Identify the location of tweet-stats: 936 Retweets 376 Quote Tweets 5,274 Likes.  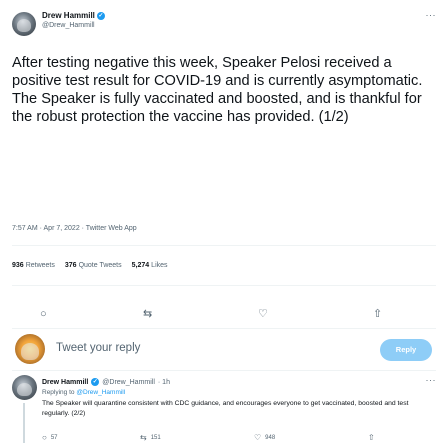
(90, 265).